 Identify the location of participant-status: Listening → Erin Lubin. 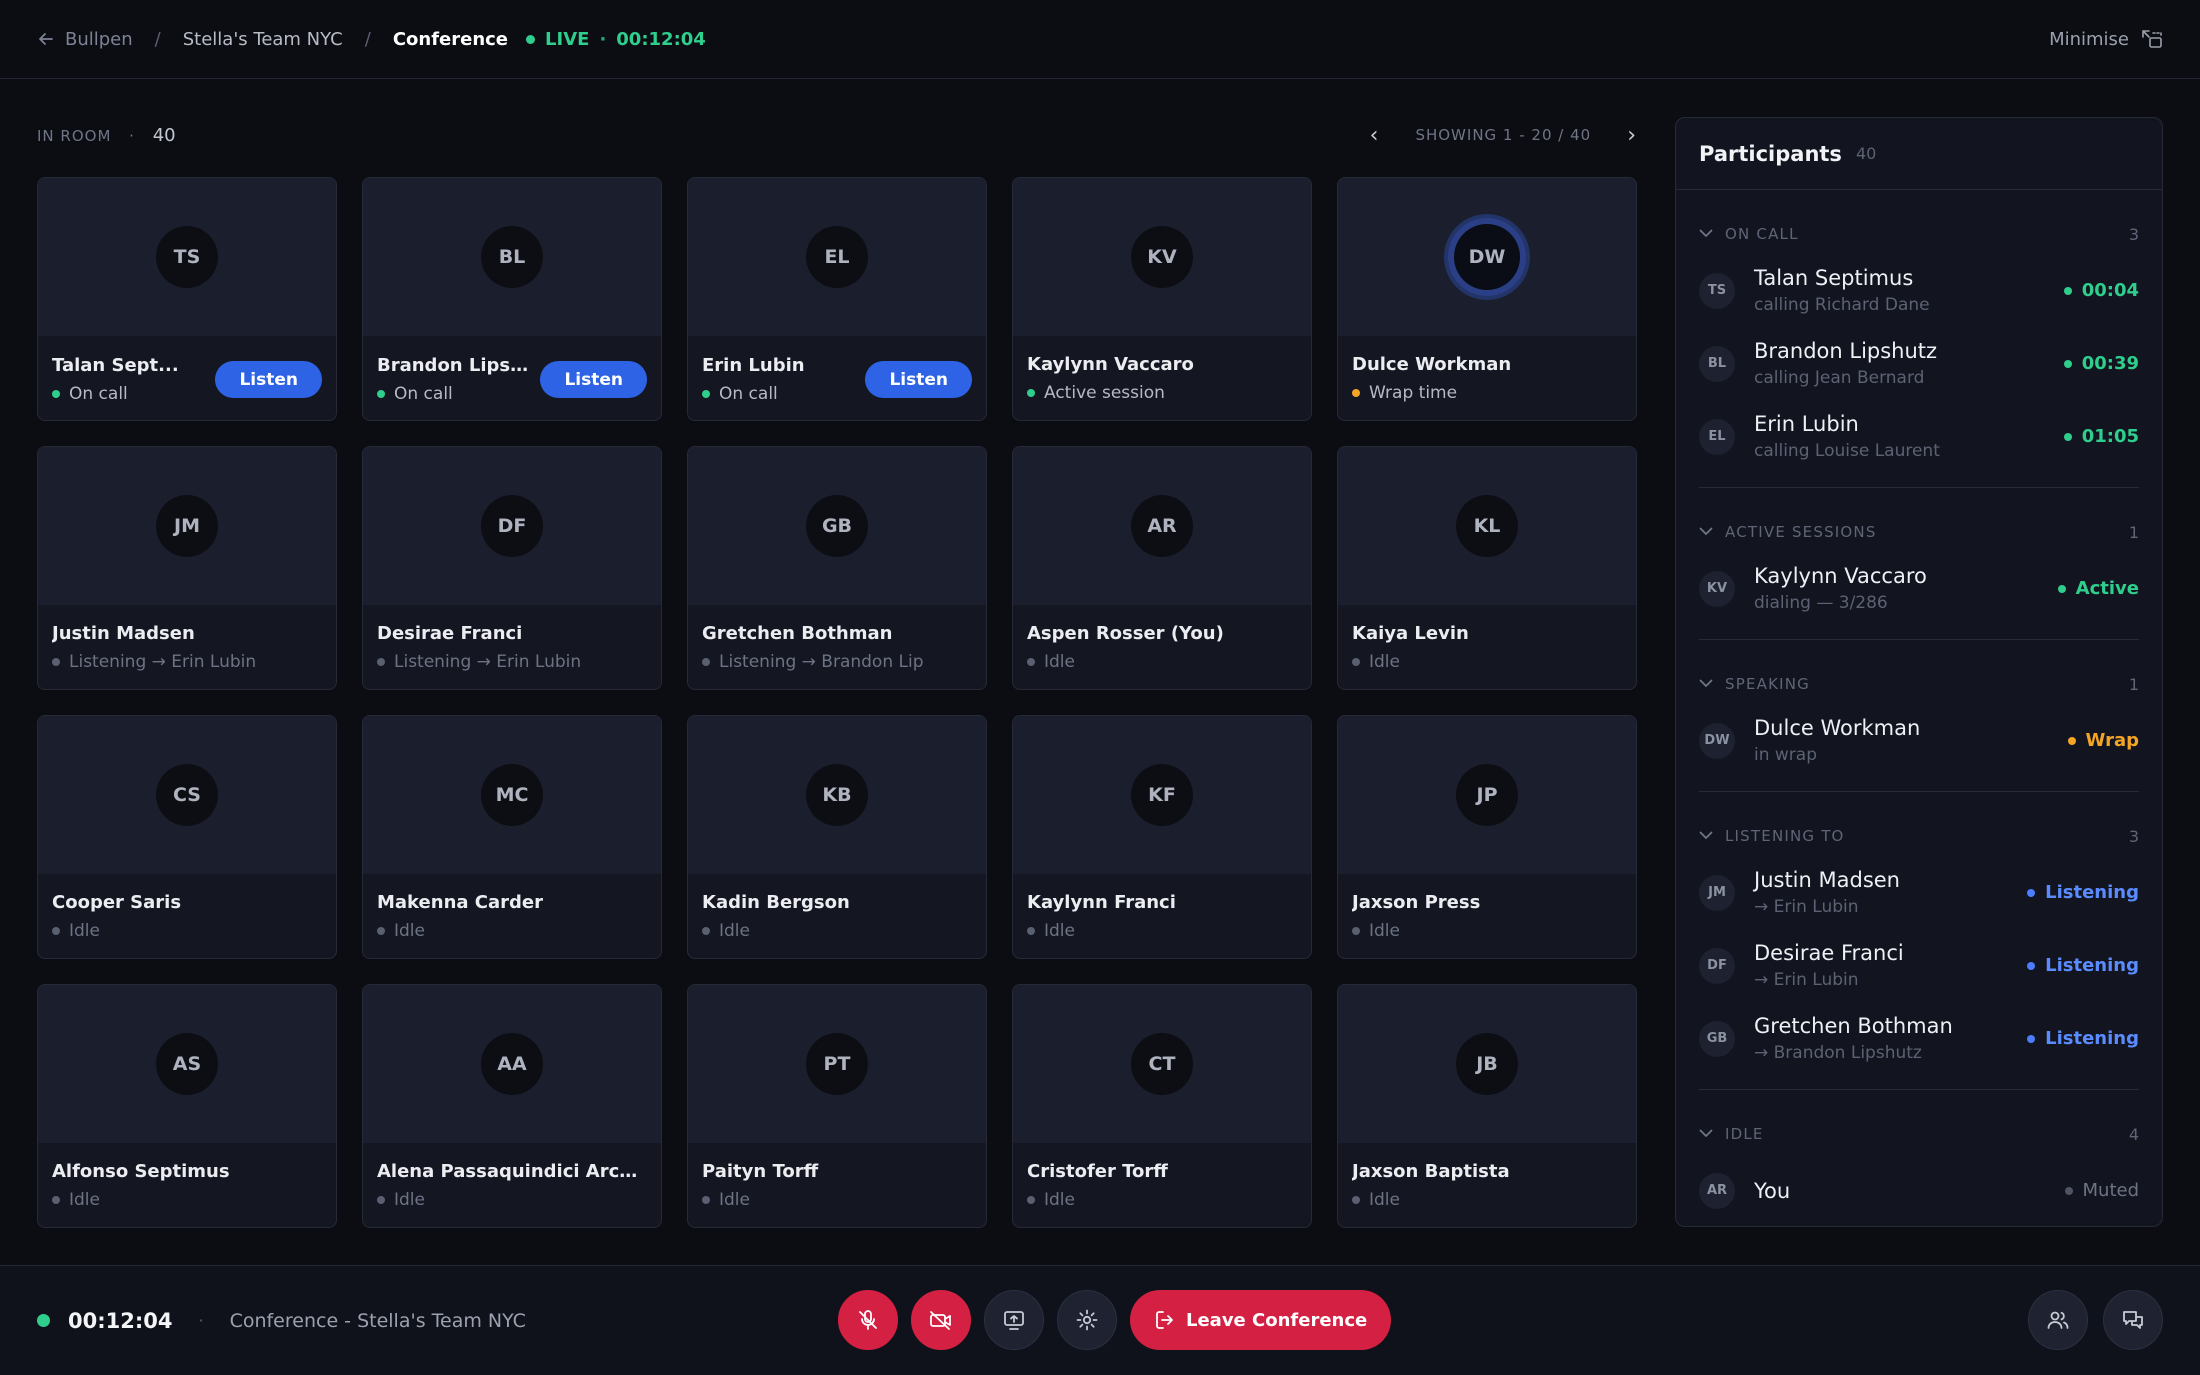
(187, 662).